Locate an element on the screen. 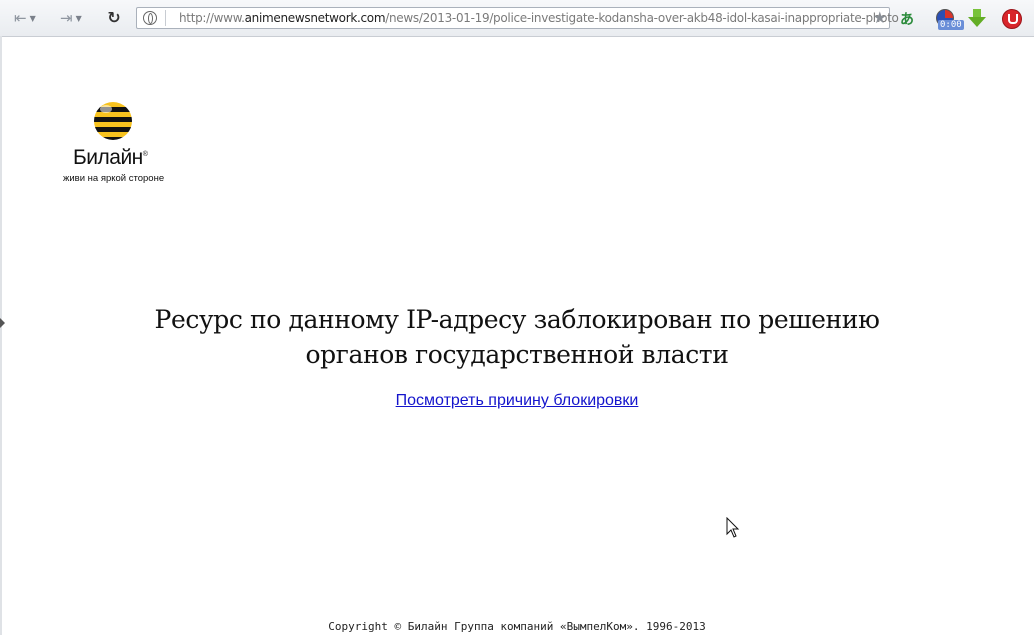  download-arrow-icon is located at coordinates (978, 19).